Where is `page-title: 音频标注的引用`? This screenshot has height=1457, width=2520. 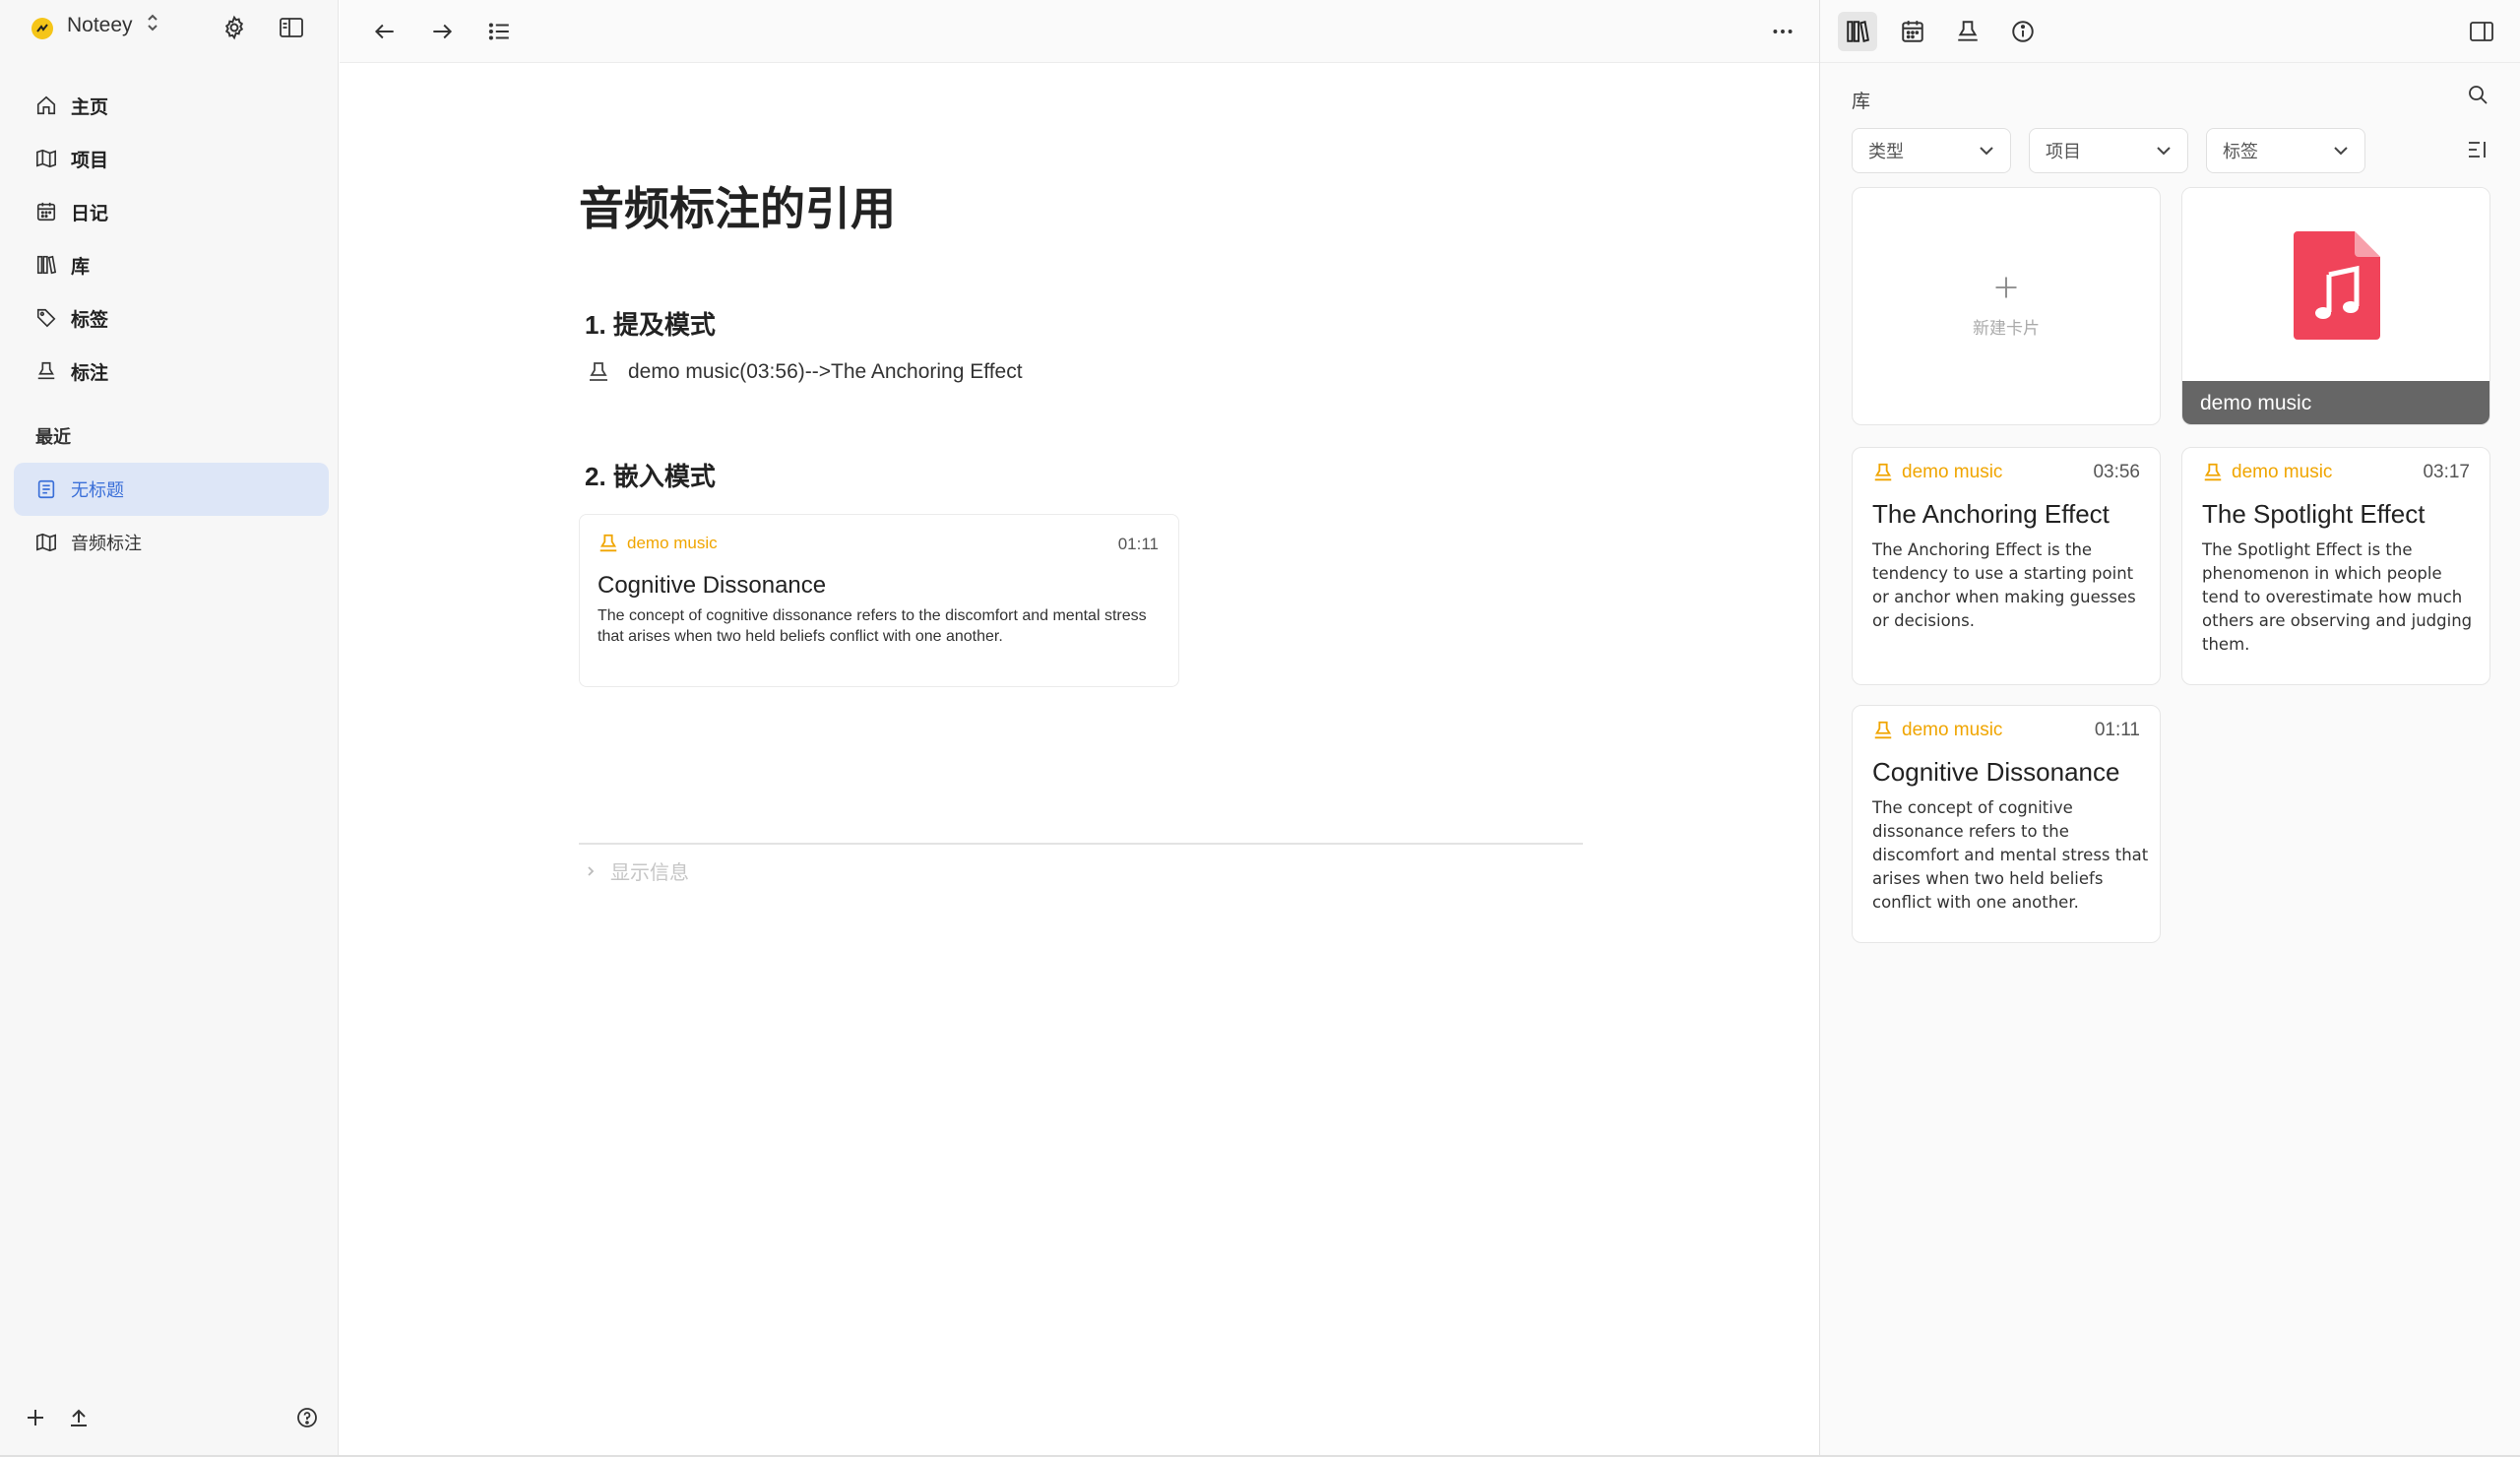 page-title: 音频标注的引用 is located at coordinates (737, 205).